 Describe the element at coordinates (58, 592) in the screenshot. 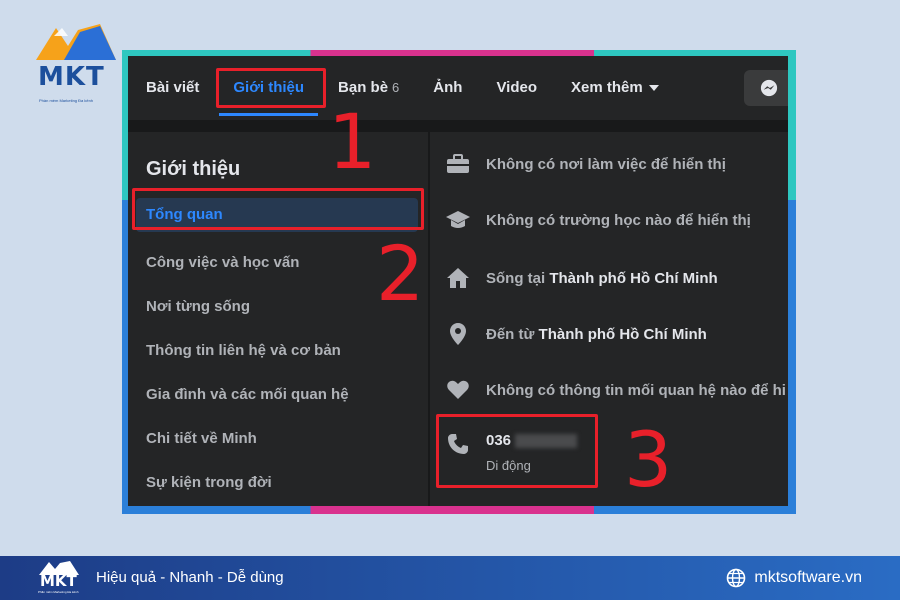

I see `footer-logo-subtext: Phần mềm Marketing Đa kênh` at that location.